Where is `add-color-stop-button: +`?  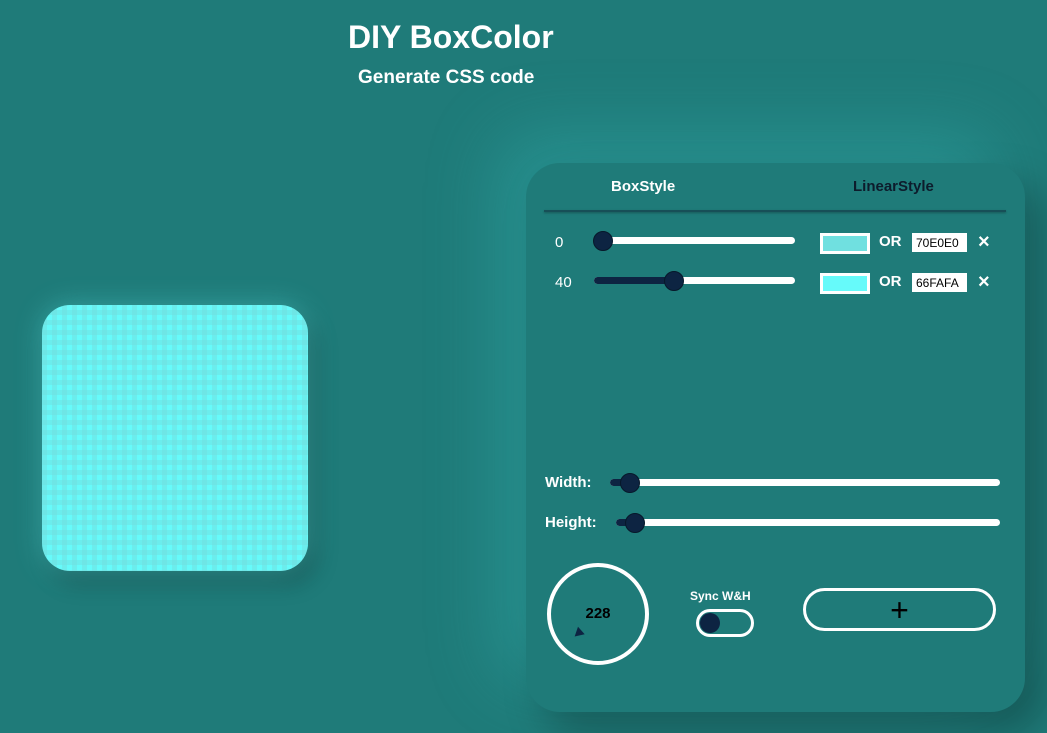
add-color-stop-button: + is located at coordinates (899, 609).